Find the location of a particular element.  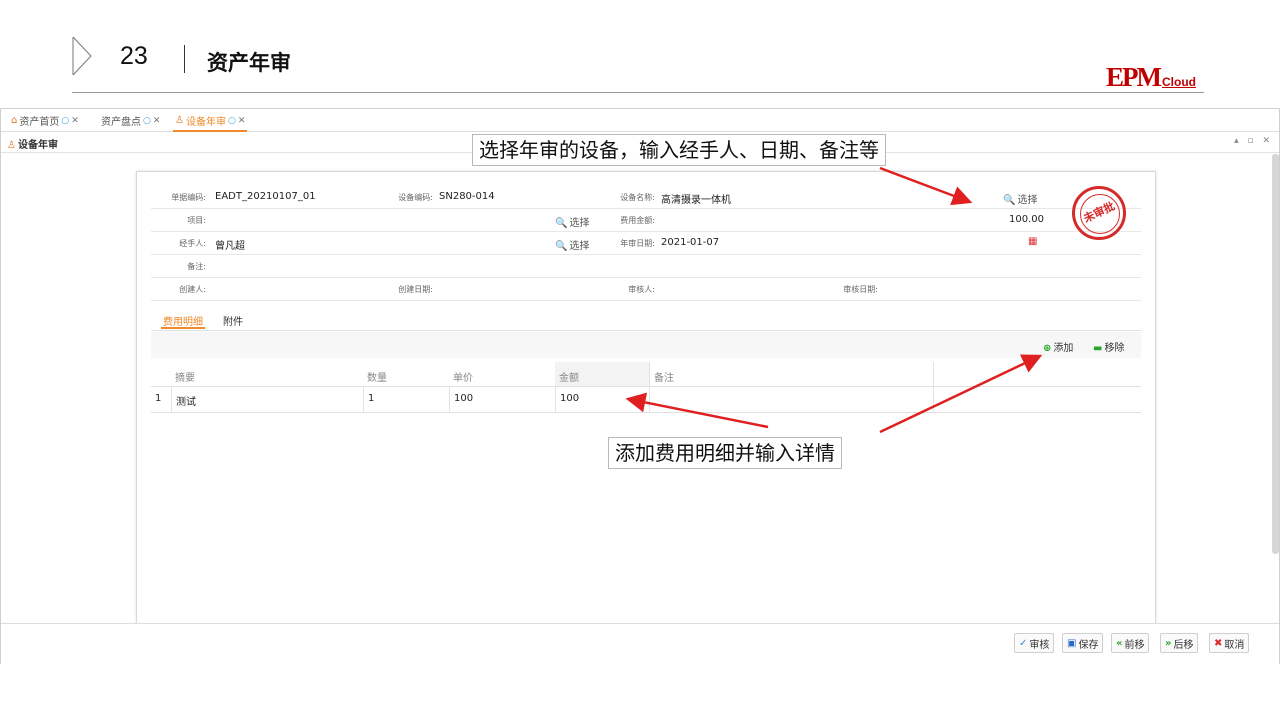

arrow-to-add-button is located at coordinates (961, 394).